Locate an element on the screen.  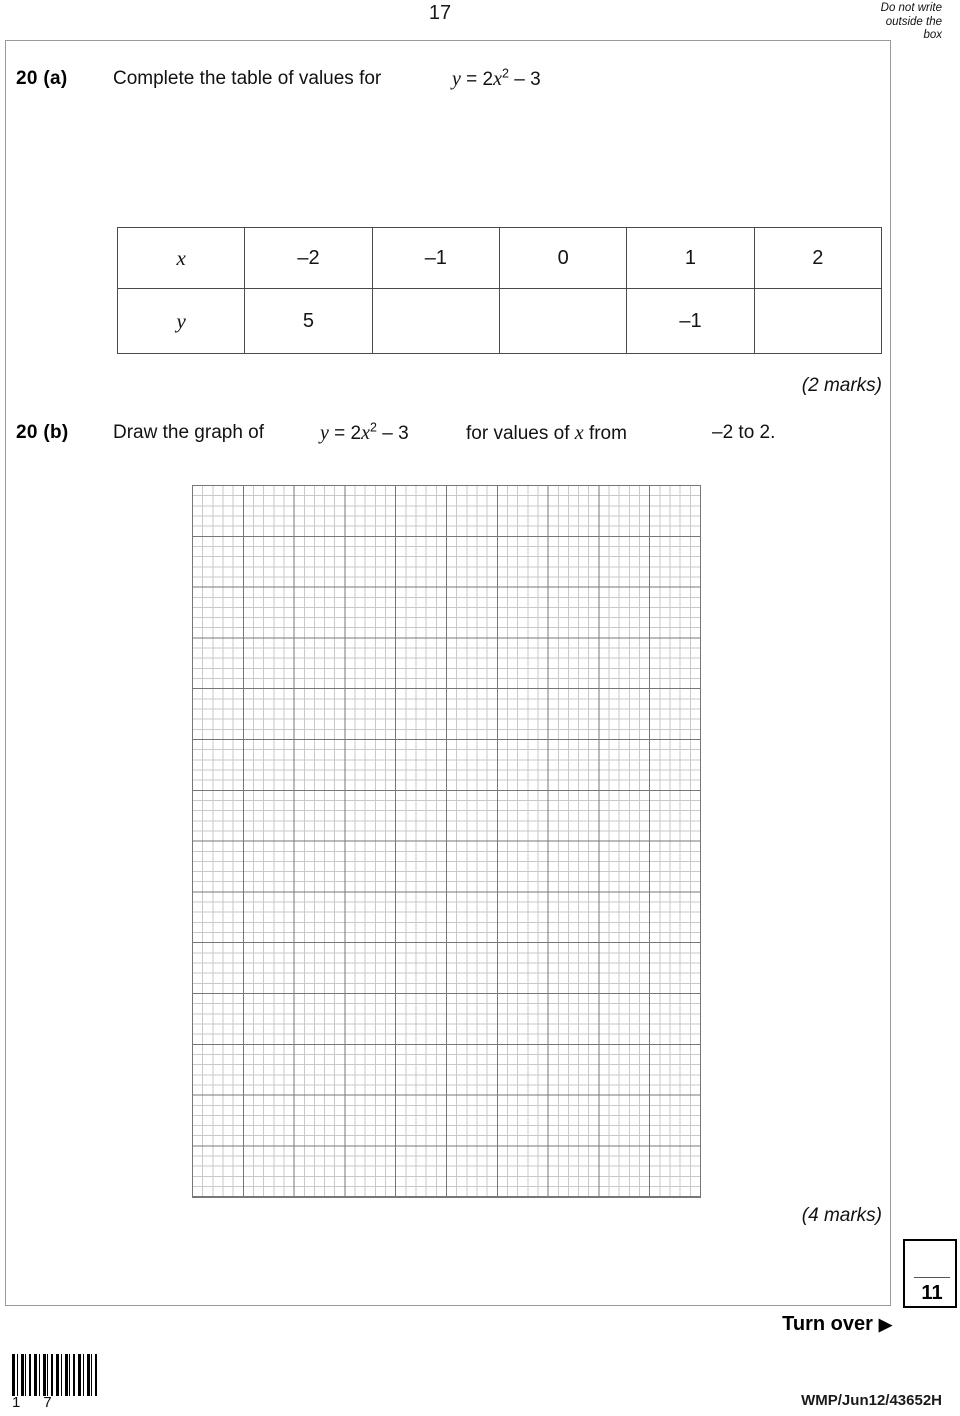
turn-over-arrow-icon: ▶ is located at coordinates (885, 1324).